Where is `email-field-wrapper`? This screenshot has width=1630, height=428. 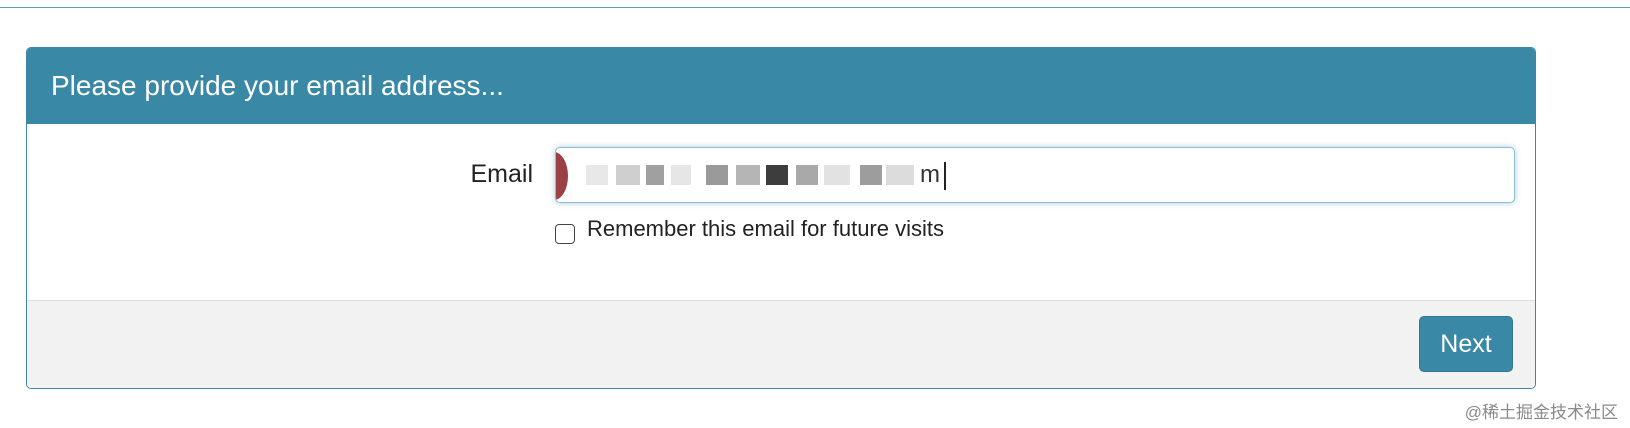
email-field-wrapper is located at coordinates (1035, 175).